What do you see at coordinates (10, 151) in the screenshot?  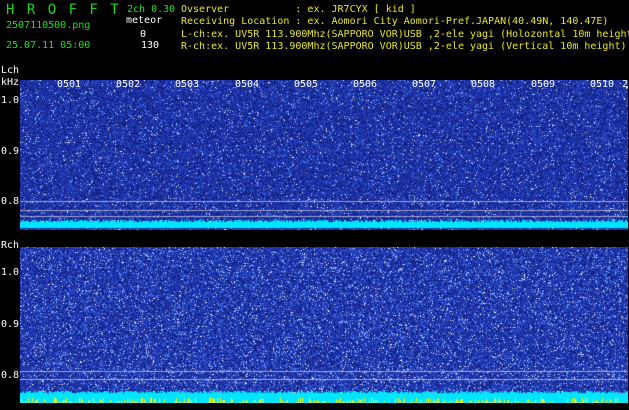 I see `lch-ytick-2: 0.9` at bounding box center [10, 151].